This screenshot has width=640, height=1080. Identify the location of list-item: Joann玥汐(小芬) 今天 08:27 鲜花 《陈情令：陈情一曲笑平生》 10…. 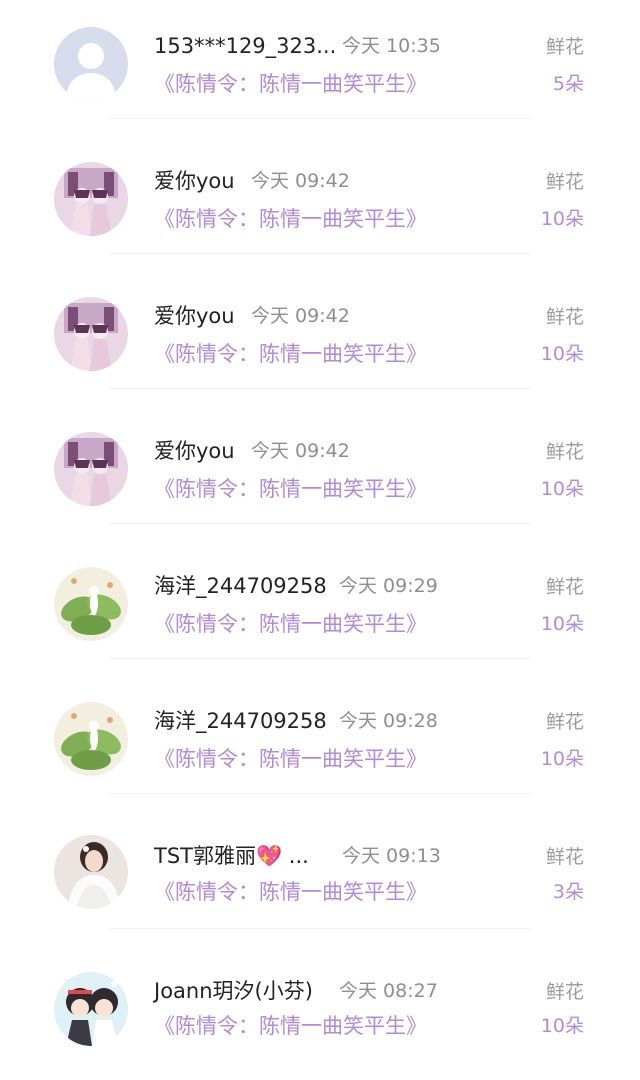
(320, 1012).